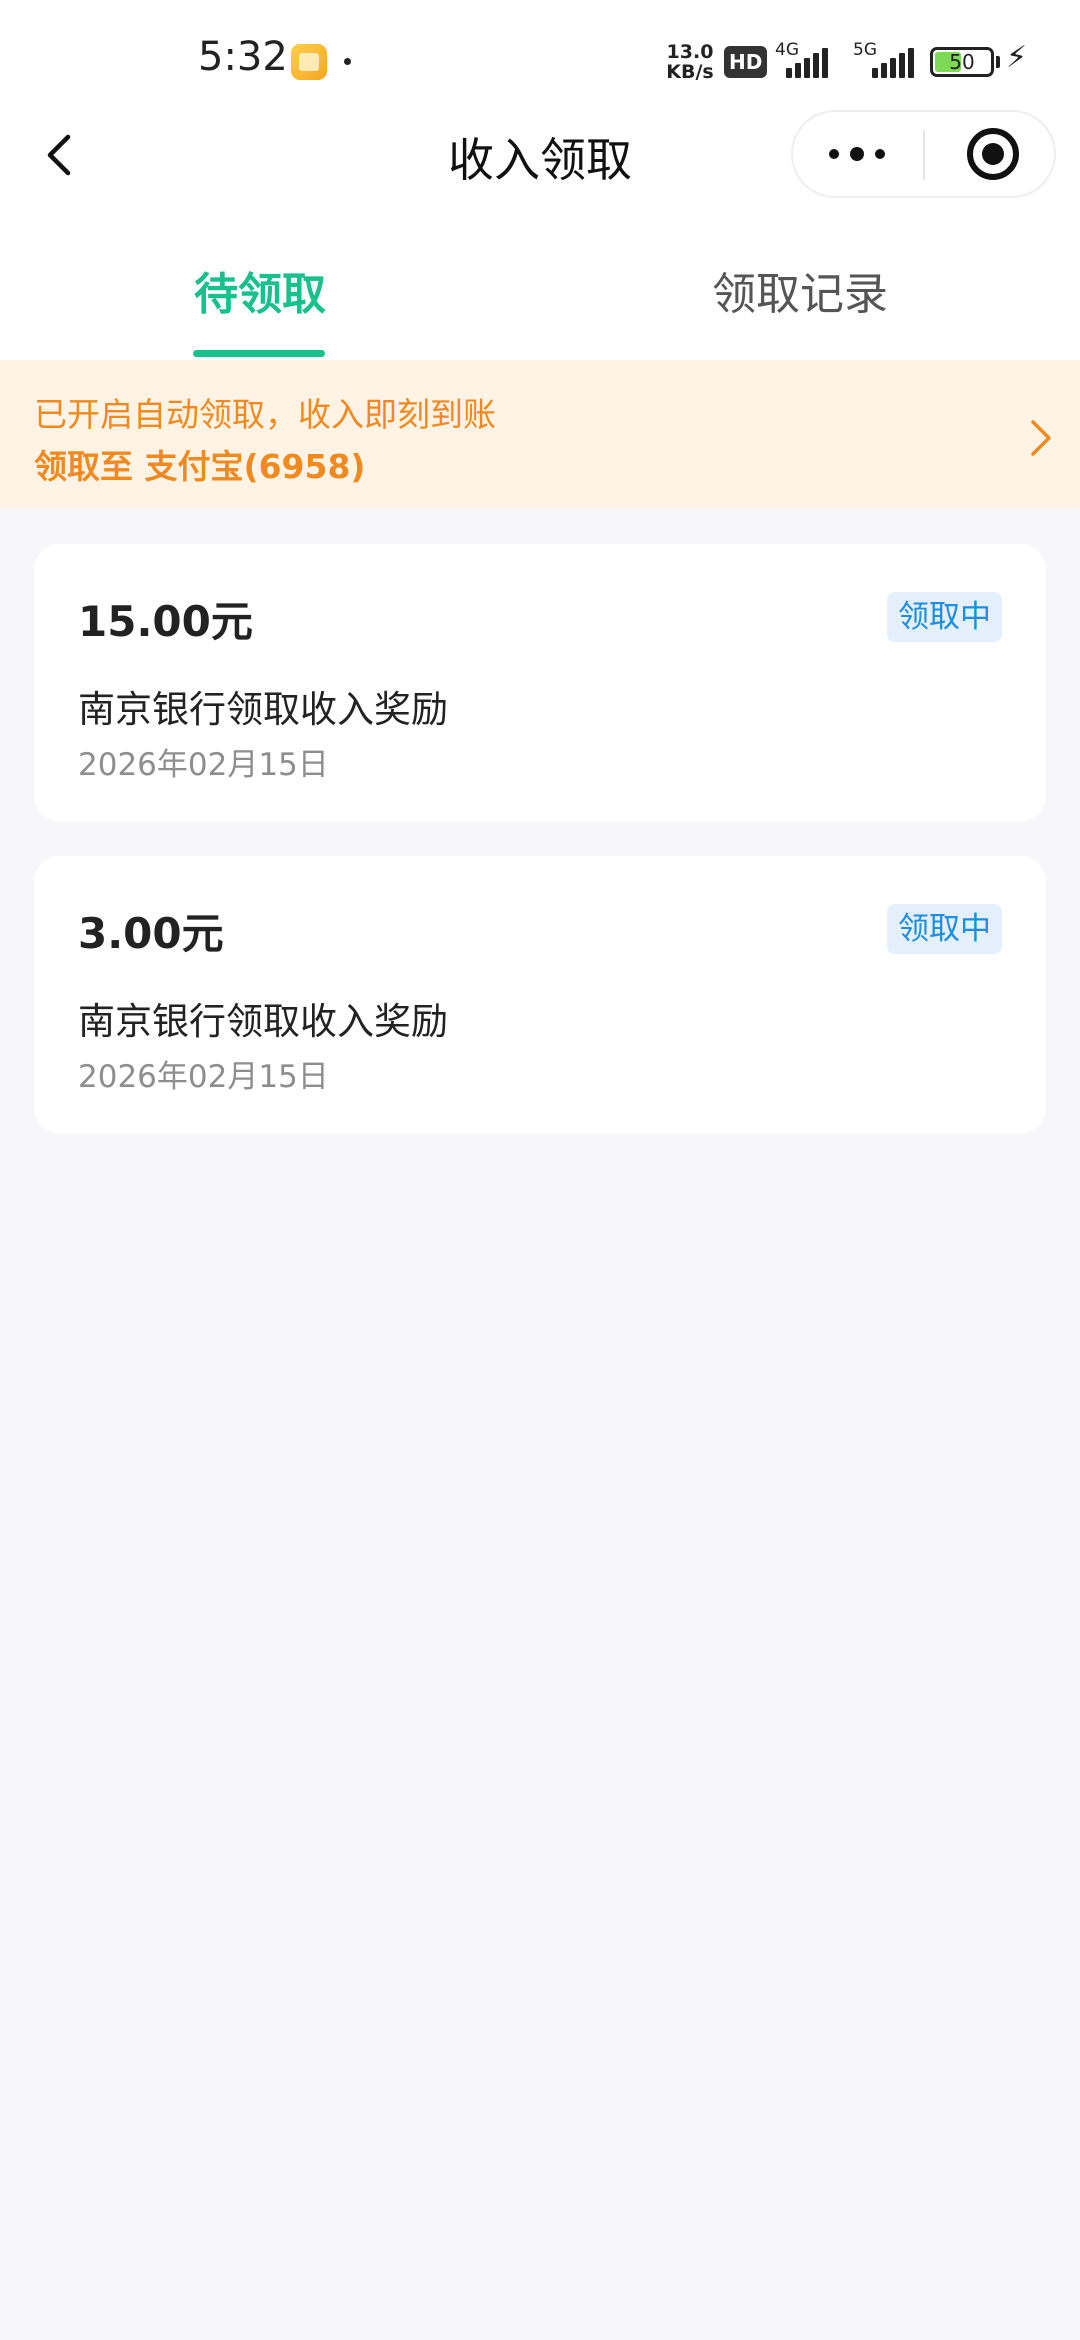 The width and height of the screenshot is (1080, 2340). What do you see at coordinates (259, 353) in the screenshot?
I see `active-tab-indicator` at bounding box center [259, 353].